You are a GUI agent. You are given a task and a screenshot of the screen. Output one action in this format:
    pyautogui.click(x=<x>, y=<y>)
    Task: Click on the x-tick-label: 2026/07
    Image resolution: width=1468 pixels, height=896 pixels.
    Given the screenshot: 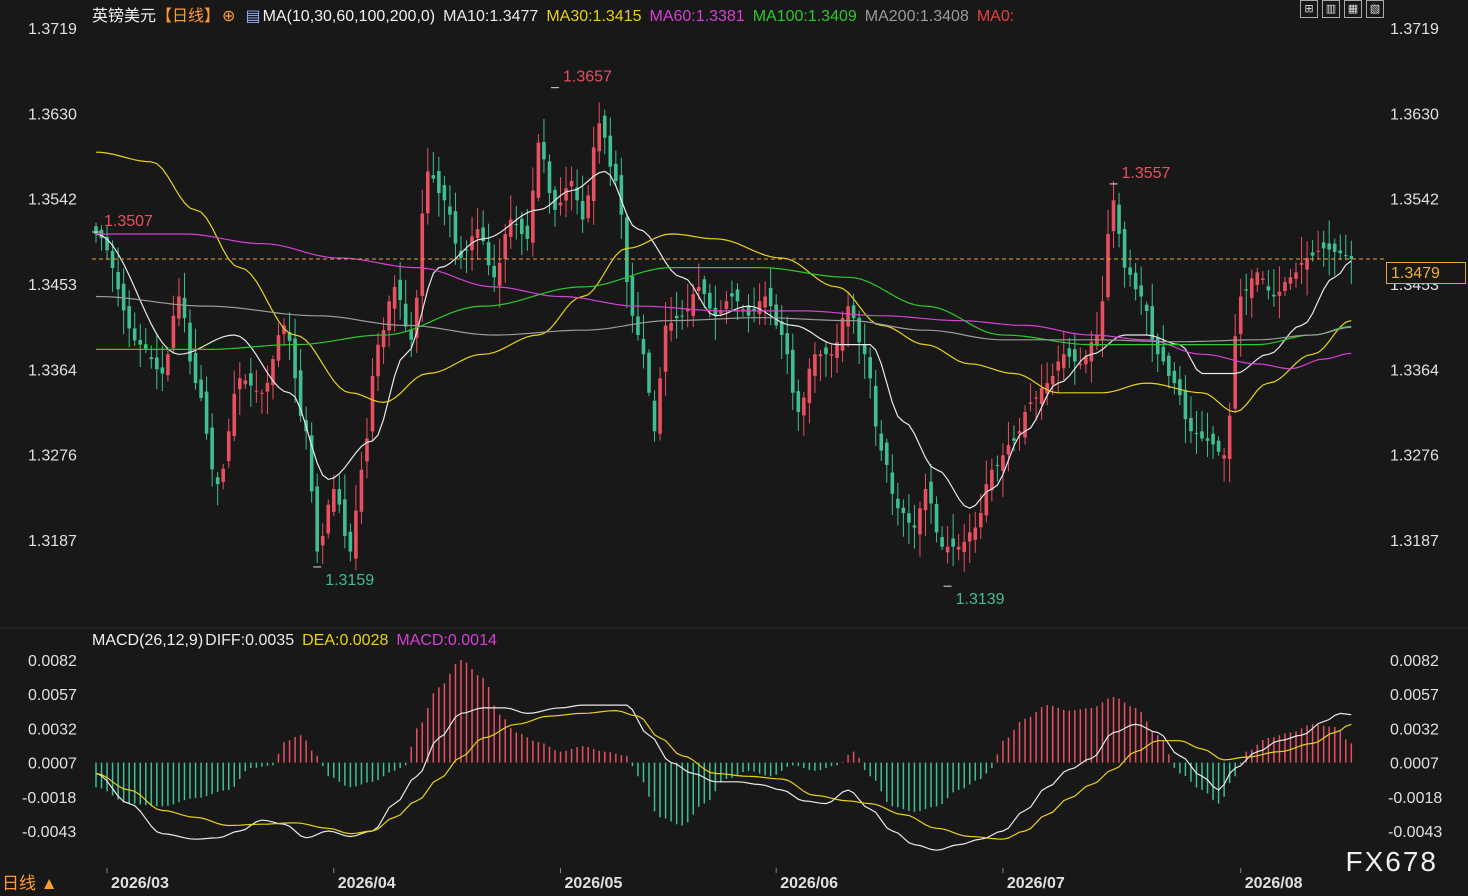 What is the action you would take?
    pyautogui.click(x=1036, y=883)
    